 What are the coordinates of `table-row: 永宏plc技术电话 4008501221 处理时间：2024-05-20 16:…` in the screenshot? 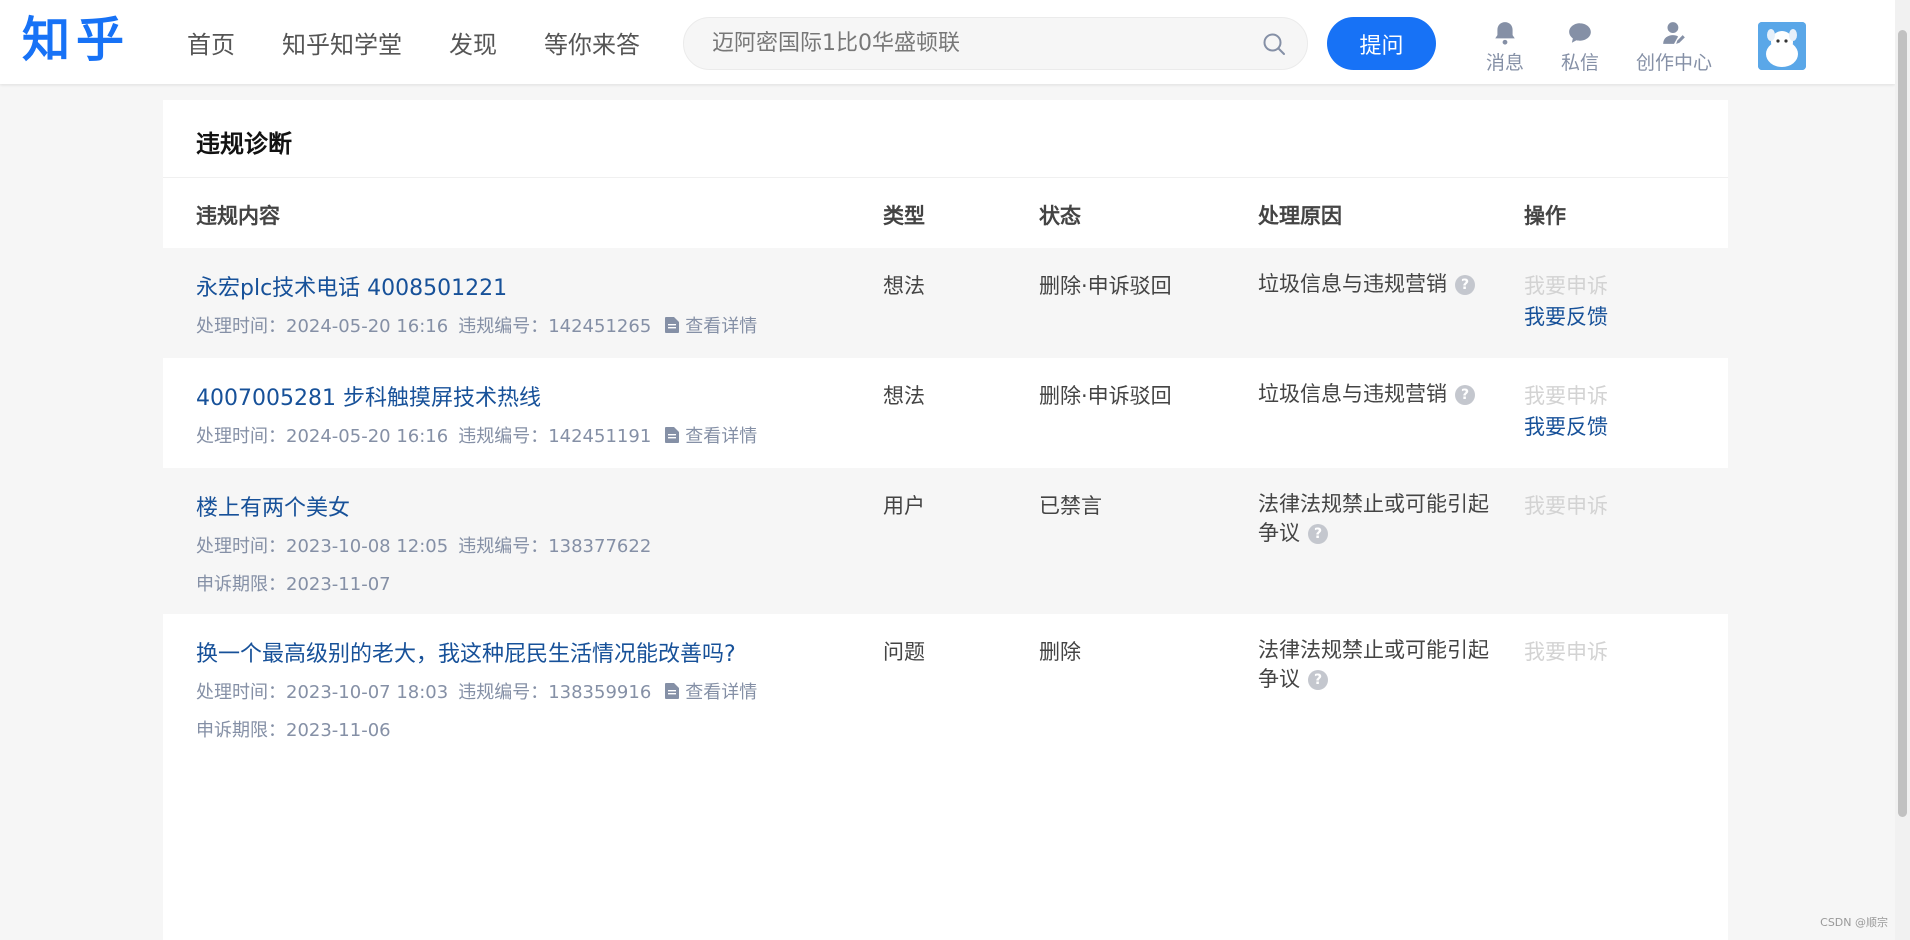 It's located at (945, 303).